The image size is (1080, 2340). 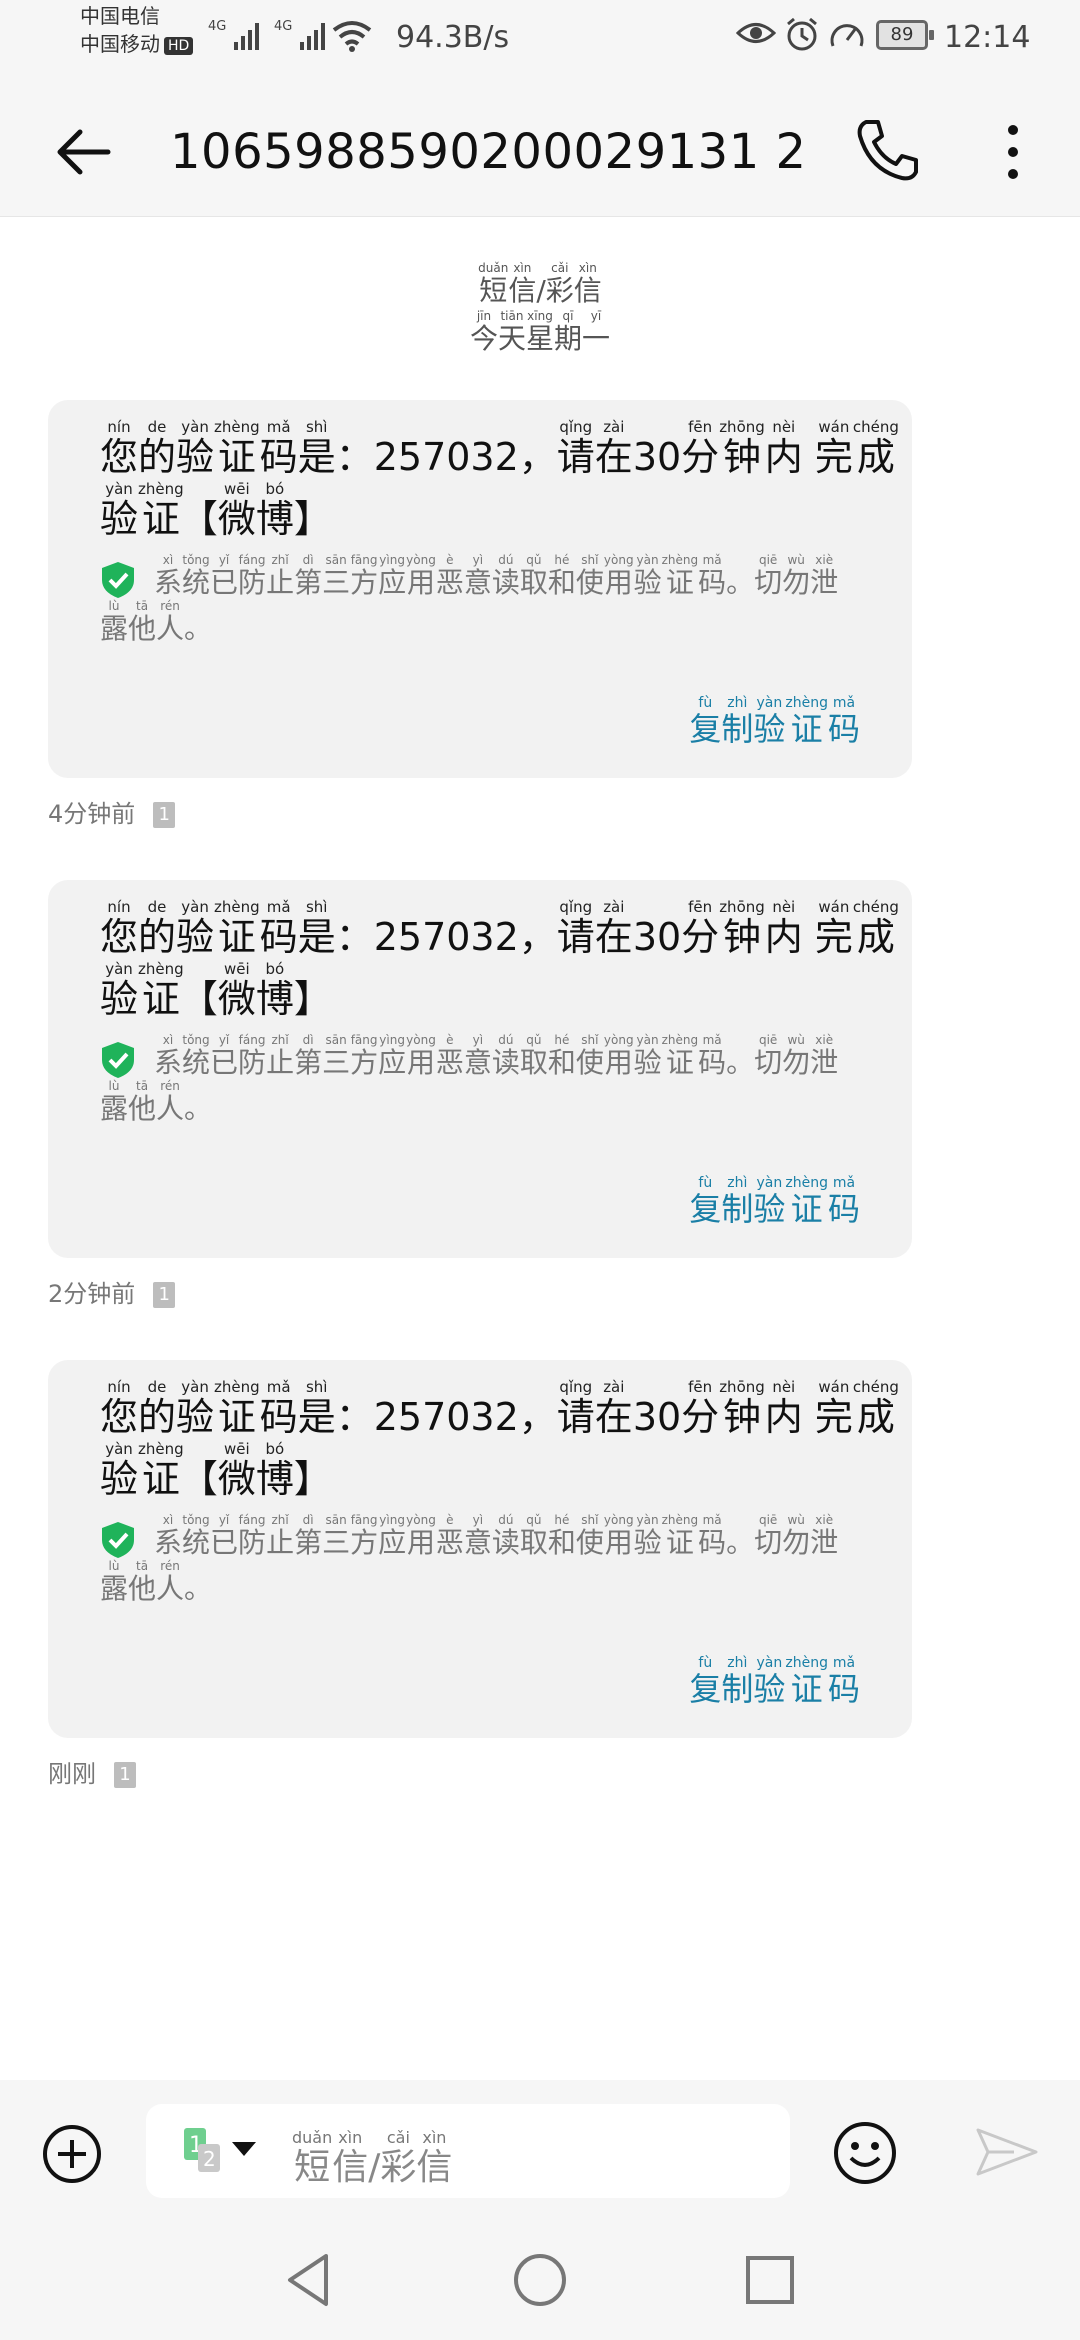 I want to click on signal-4g-icon-2: 4G, so click(x=299, y=34).